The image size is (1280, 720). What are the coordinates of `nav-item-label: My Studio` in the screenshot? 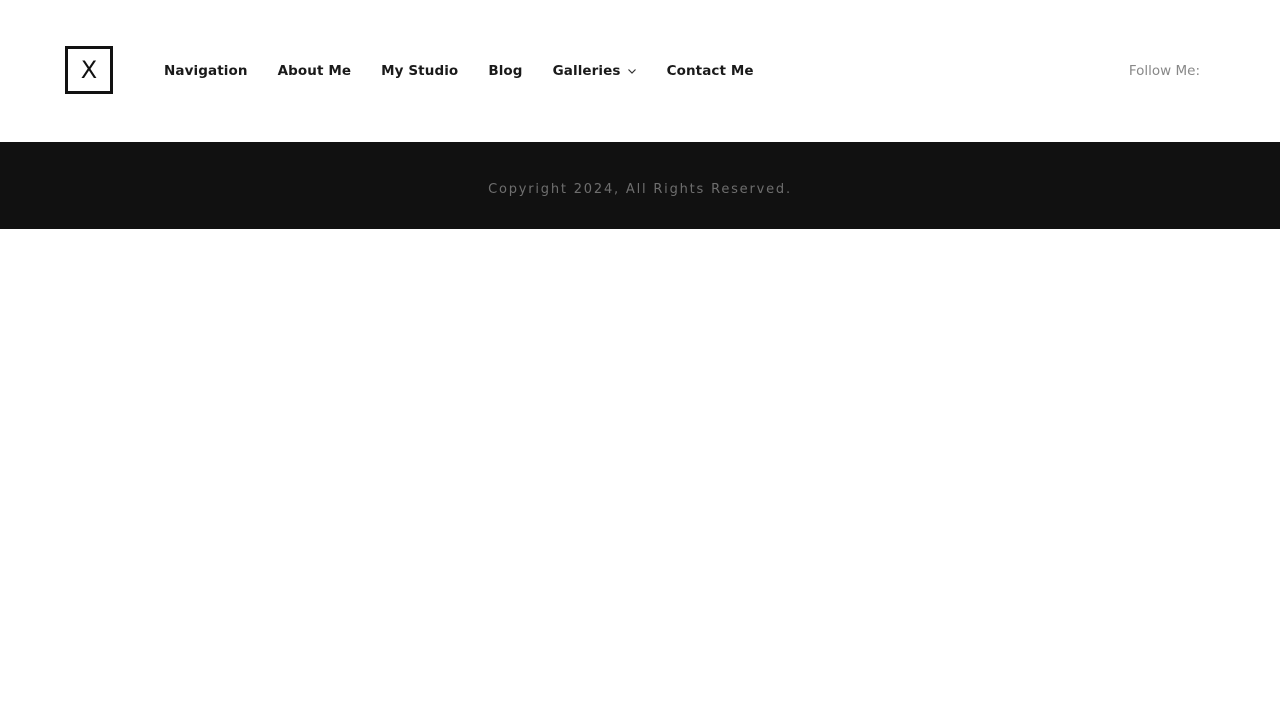 It's located at (420, 71).